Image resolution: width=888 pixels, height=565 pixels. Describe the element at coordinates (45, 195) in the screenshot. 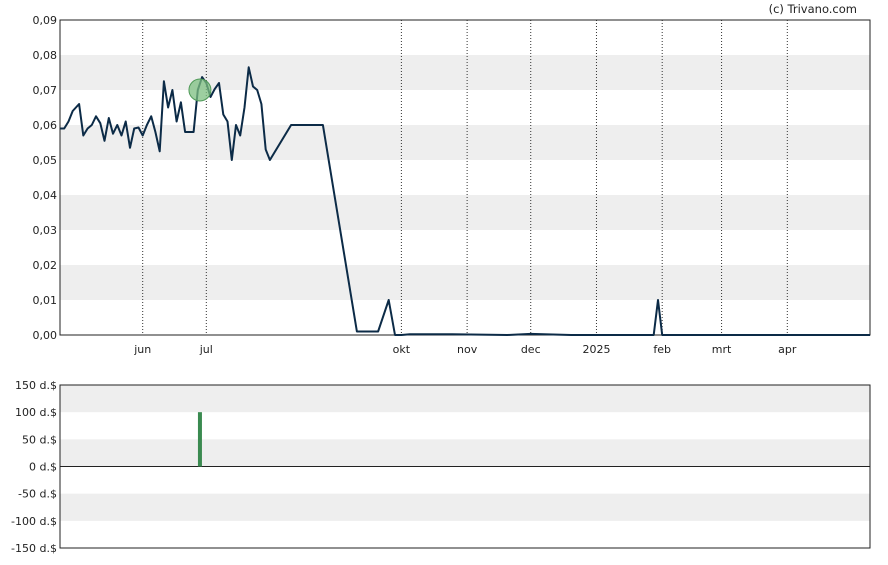

I see `y-tick-label: 0,04` at that location.